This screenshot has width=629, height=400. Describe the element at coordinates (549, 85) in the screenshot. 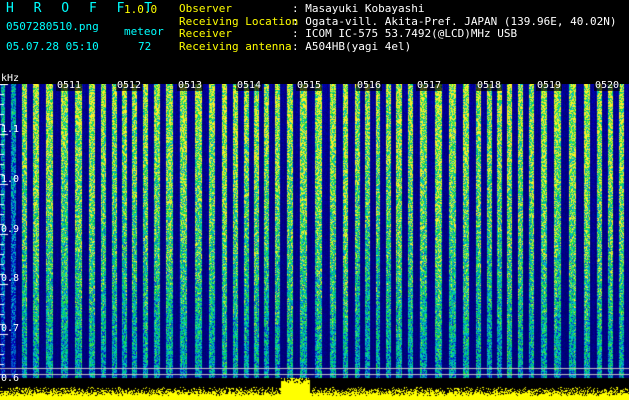

I see `x-tick-label: 0519` at that location.